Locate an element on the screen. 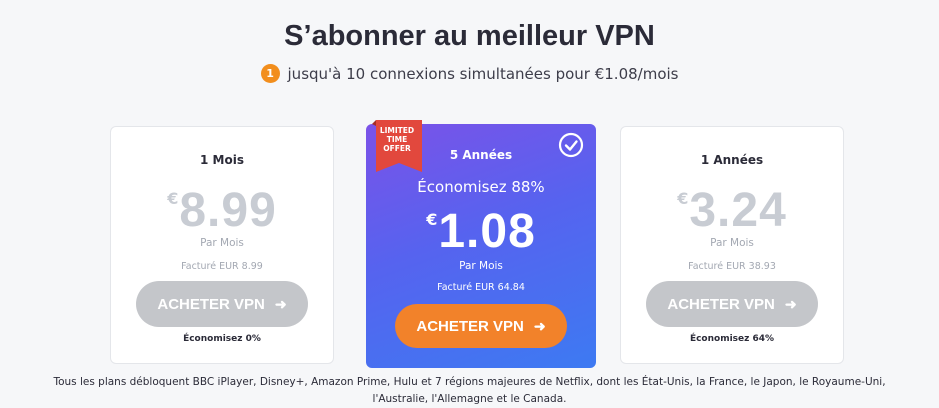 This screenshot has height=408, width=939. savings-label: Économisez 0% is located at coordinates (222, 339).